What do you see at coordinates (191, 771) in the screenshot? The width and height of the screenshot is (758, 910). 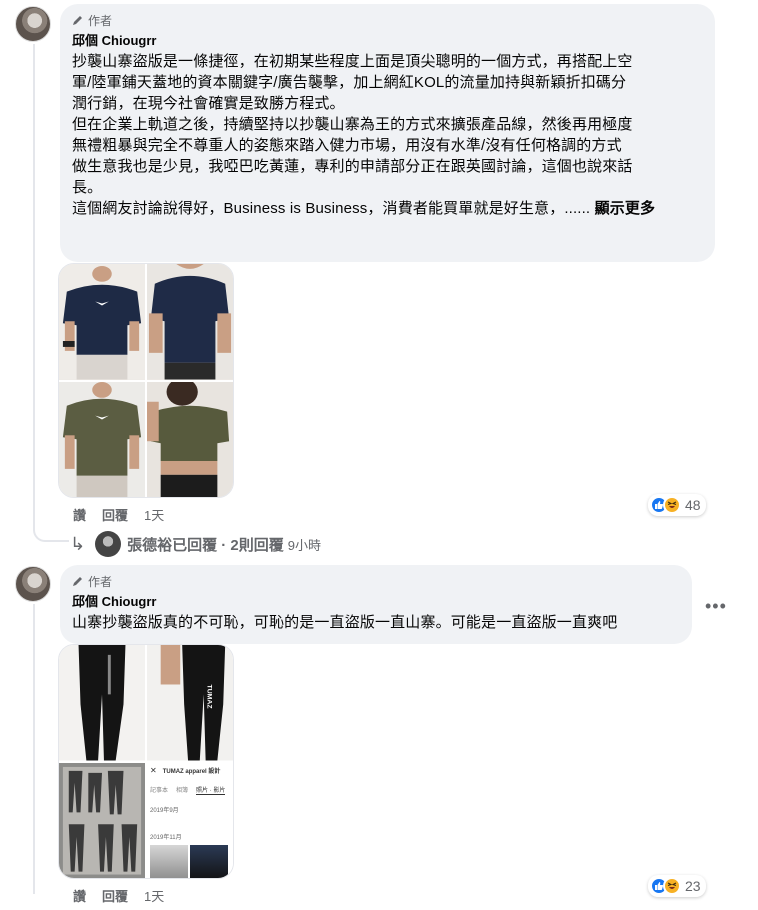 I see `screenshot-title: TUMAZ apparel 設計` at bounding box center [191, 771].